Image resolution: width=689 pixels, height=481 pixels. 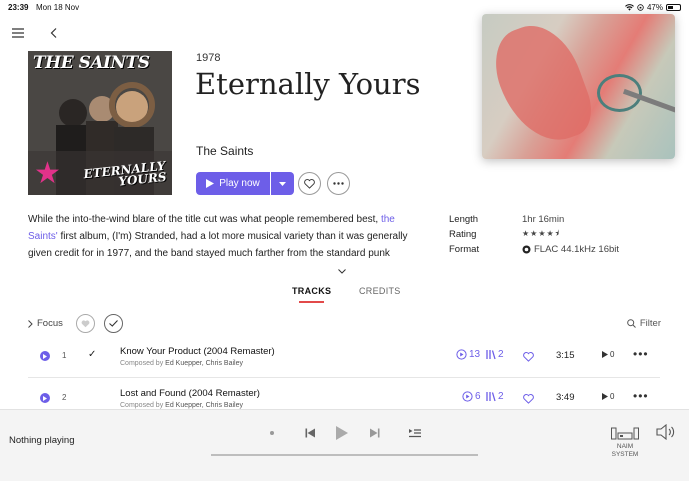 I want to click on tab-tracks: TRACKS, so click(x=311, y=294).